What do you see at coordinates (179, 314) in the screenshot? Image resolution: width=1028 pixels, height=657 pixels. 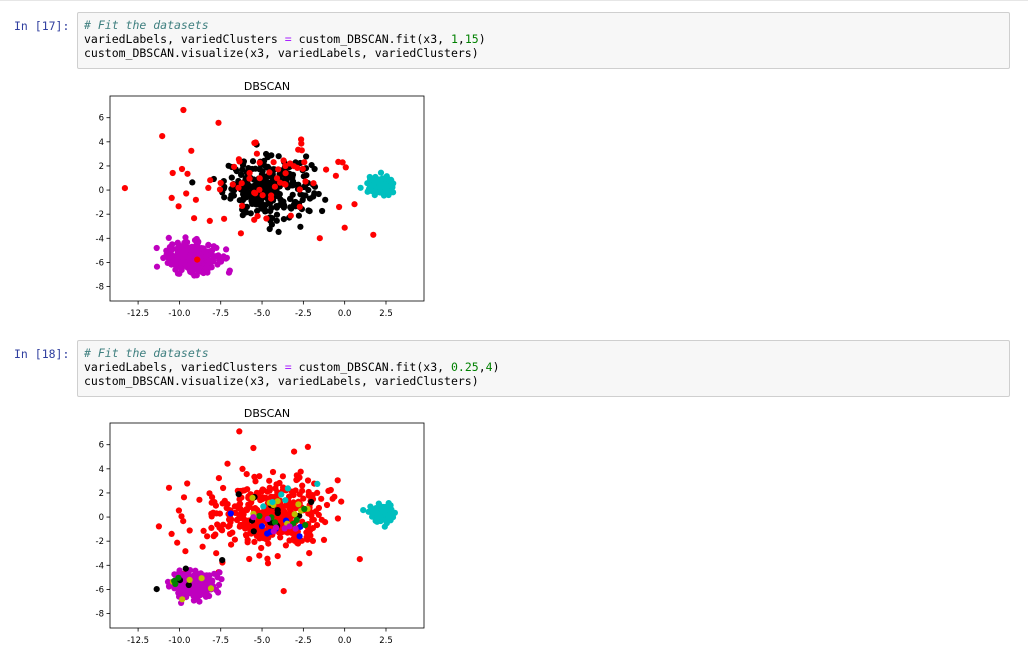 I see `x-tick-label: -10.0` at bounding box center [179, 314].